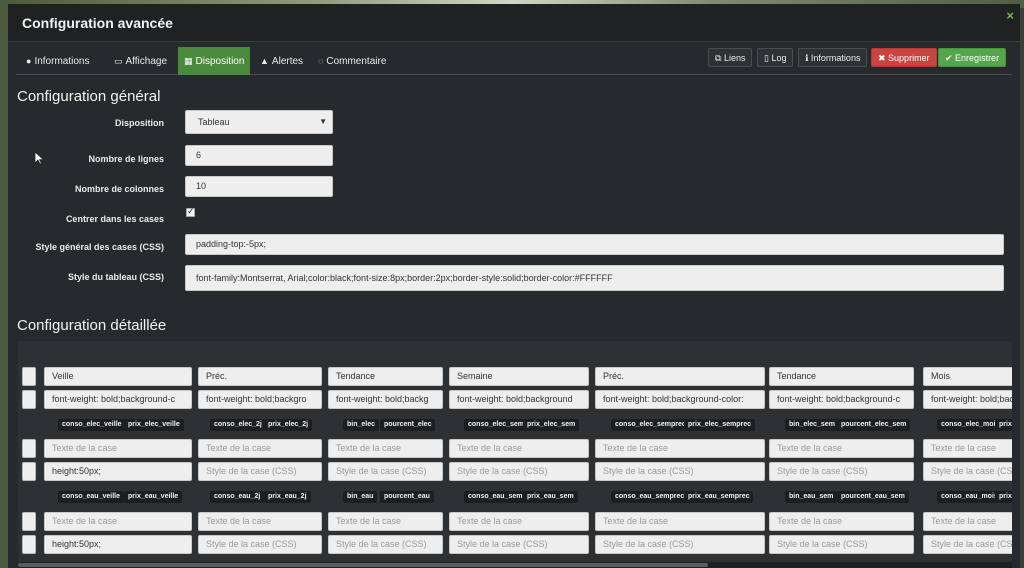 This screenshot has width=1024, height=568. What do you see at coordinates (92, 425) in the screenshot?
I see `variable-tag: conso_elec_veille` at bounding box center [92, 425].